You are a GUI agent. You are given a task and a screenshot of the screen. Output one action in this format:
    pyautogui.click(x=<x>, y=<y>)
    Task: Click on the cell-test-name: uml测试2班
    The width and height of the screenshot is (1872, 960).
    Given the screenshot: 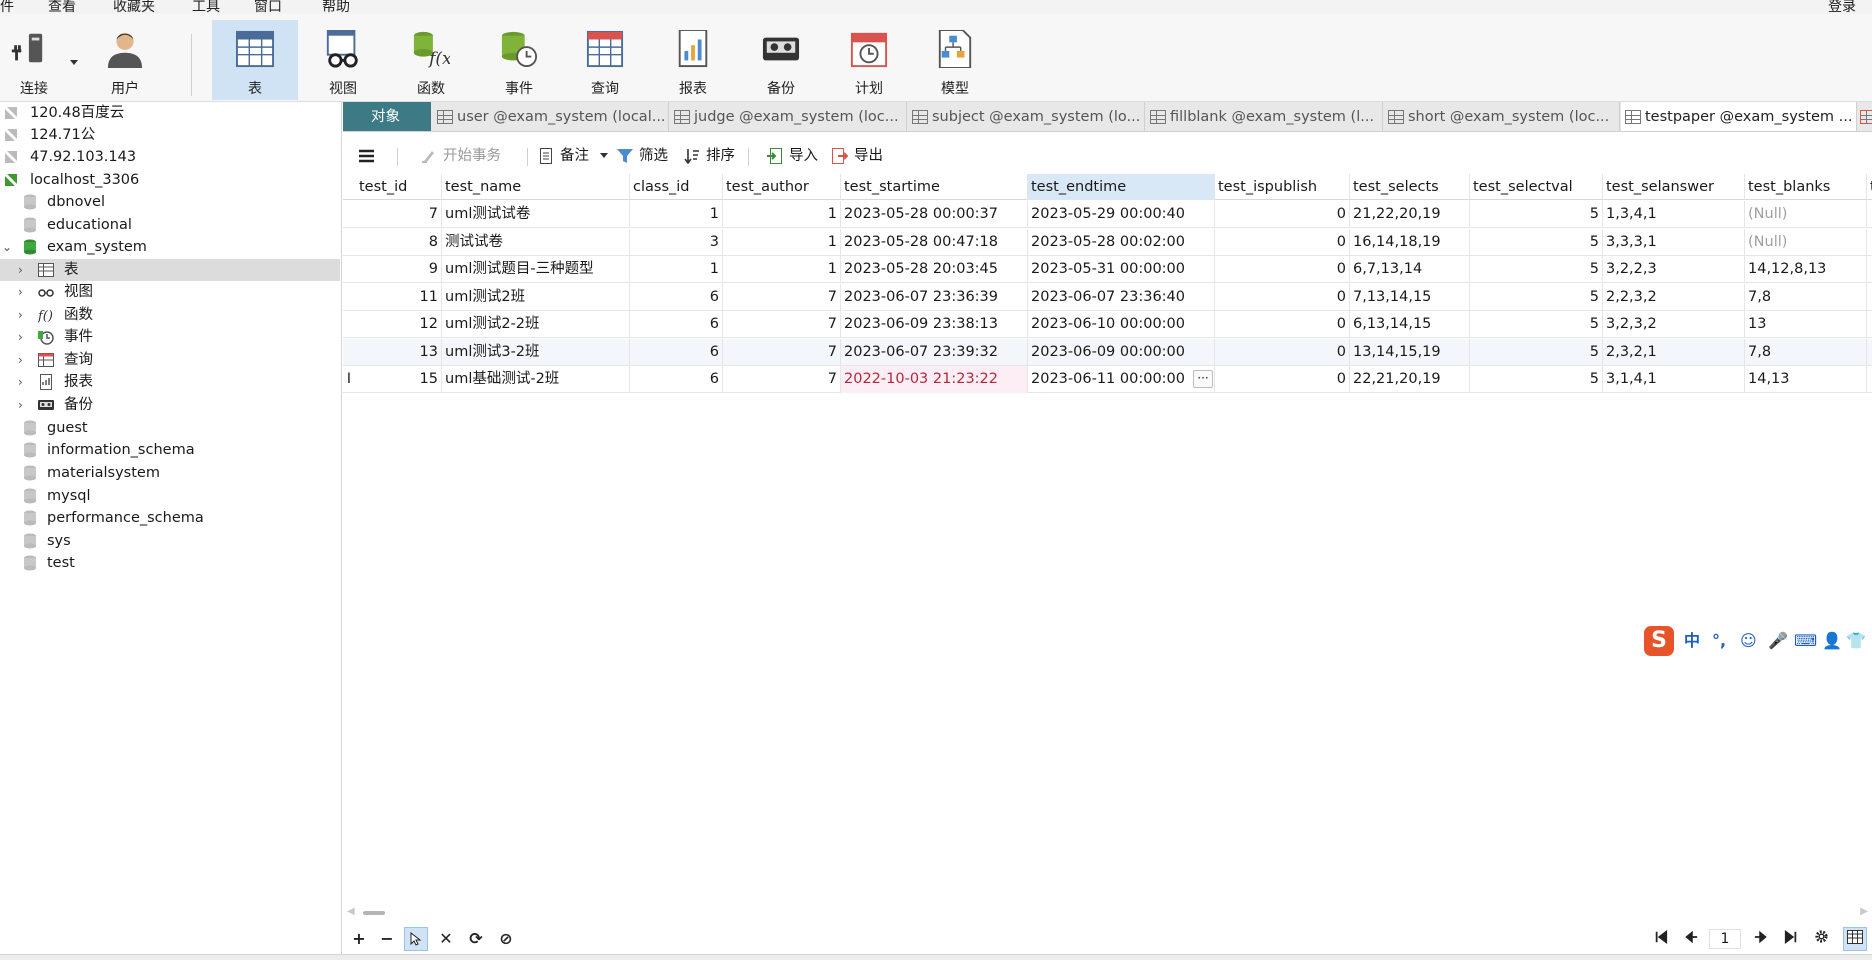 What is the action you would take?
    pyautogui.click(x=536, y=297)
    